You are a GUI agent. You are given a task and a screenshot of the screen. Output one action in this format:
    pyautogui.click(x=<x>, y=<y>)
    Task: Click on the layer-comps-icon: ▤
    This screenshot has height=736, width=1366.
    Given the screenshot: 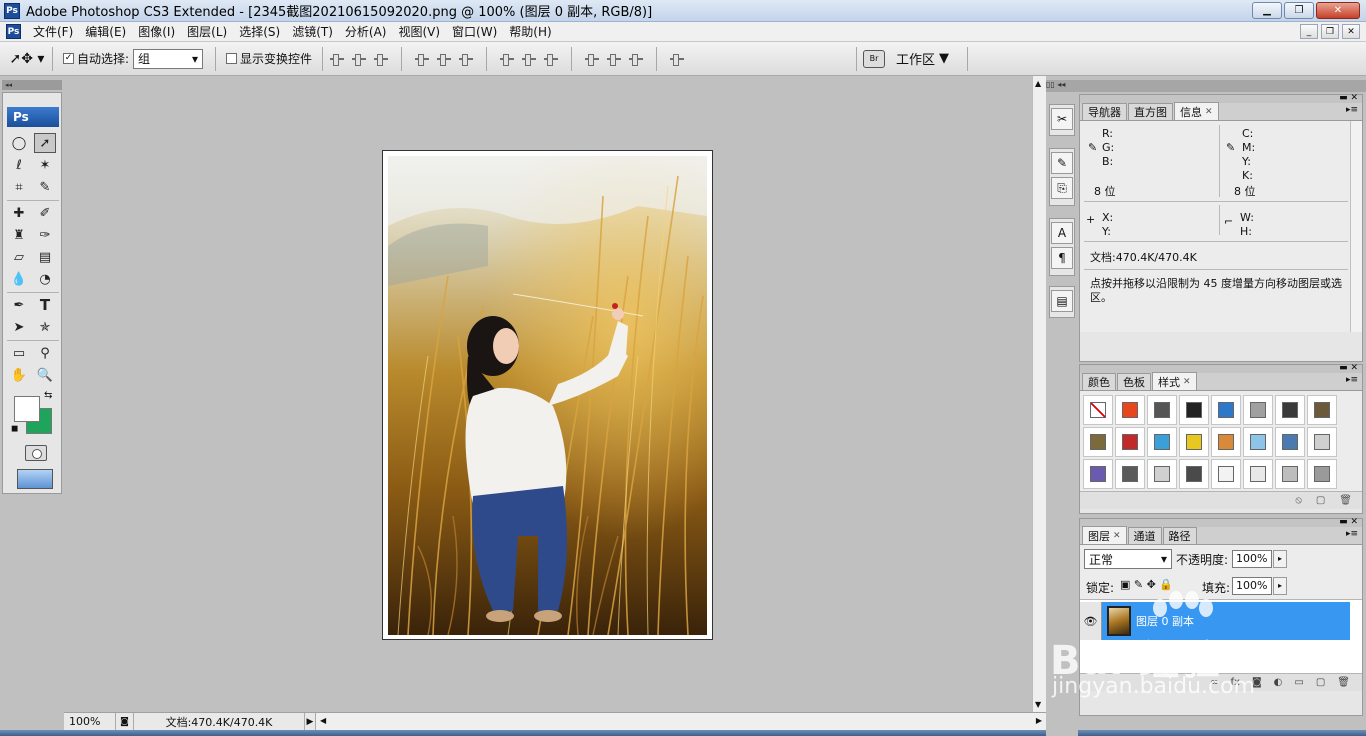 What is the action you would take?
    pyautogui.click(x=1062, y=301)
    